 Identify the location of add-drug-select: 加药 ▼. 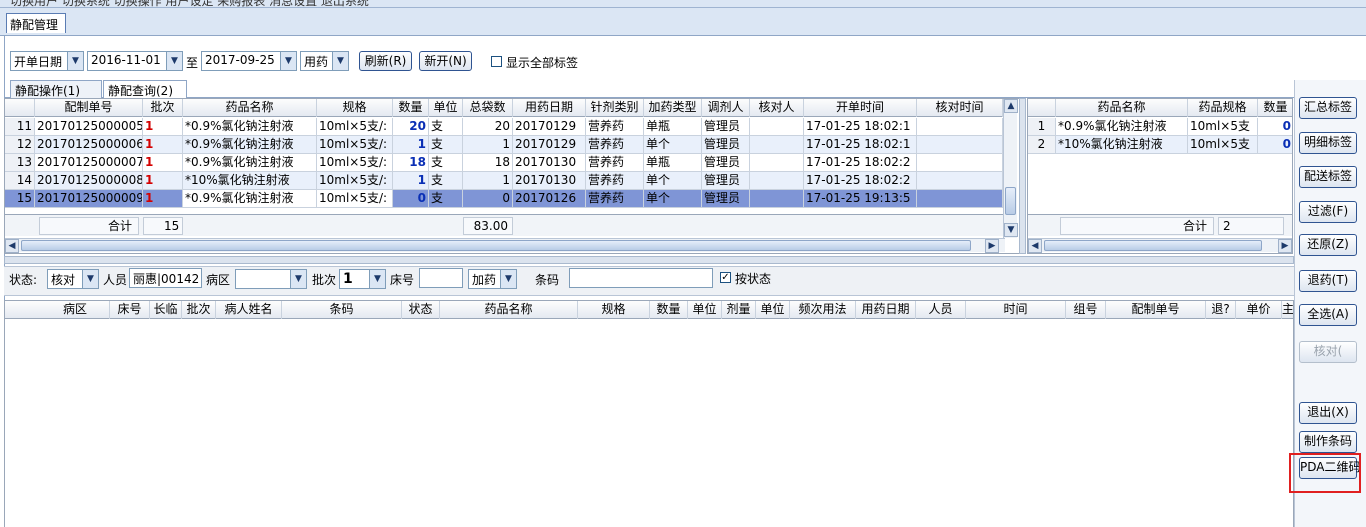
(492, 279).